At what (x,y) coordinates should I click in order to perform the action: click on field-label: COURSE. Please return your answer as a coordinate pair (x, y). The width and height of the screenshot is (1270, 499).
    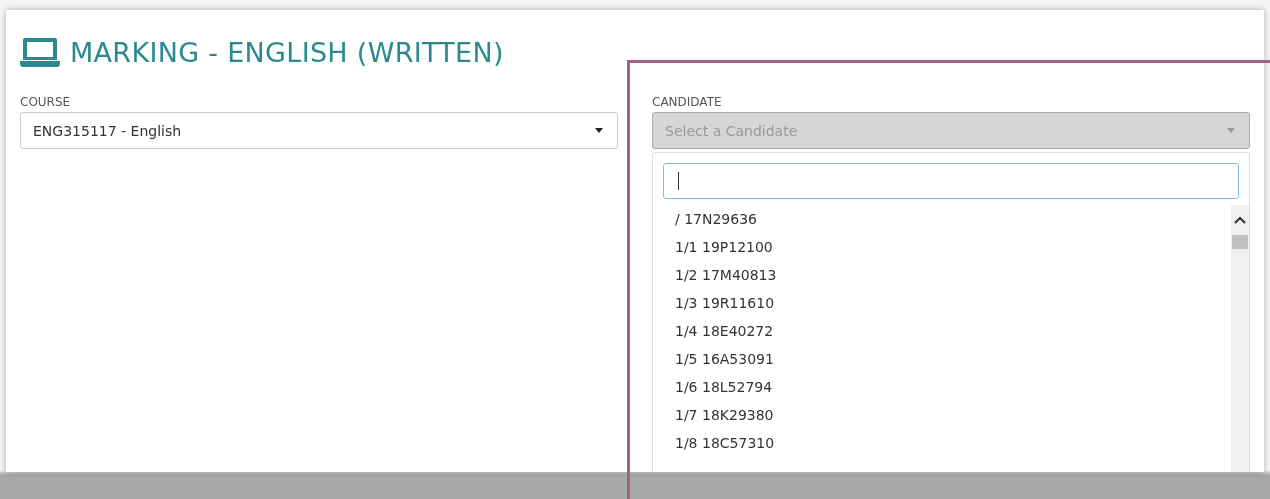
    Looking at the image, I should click on (46, 102).